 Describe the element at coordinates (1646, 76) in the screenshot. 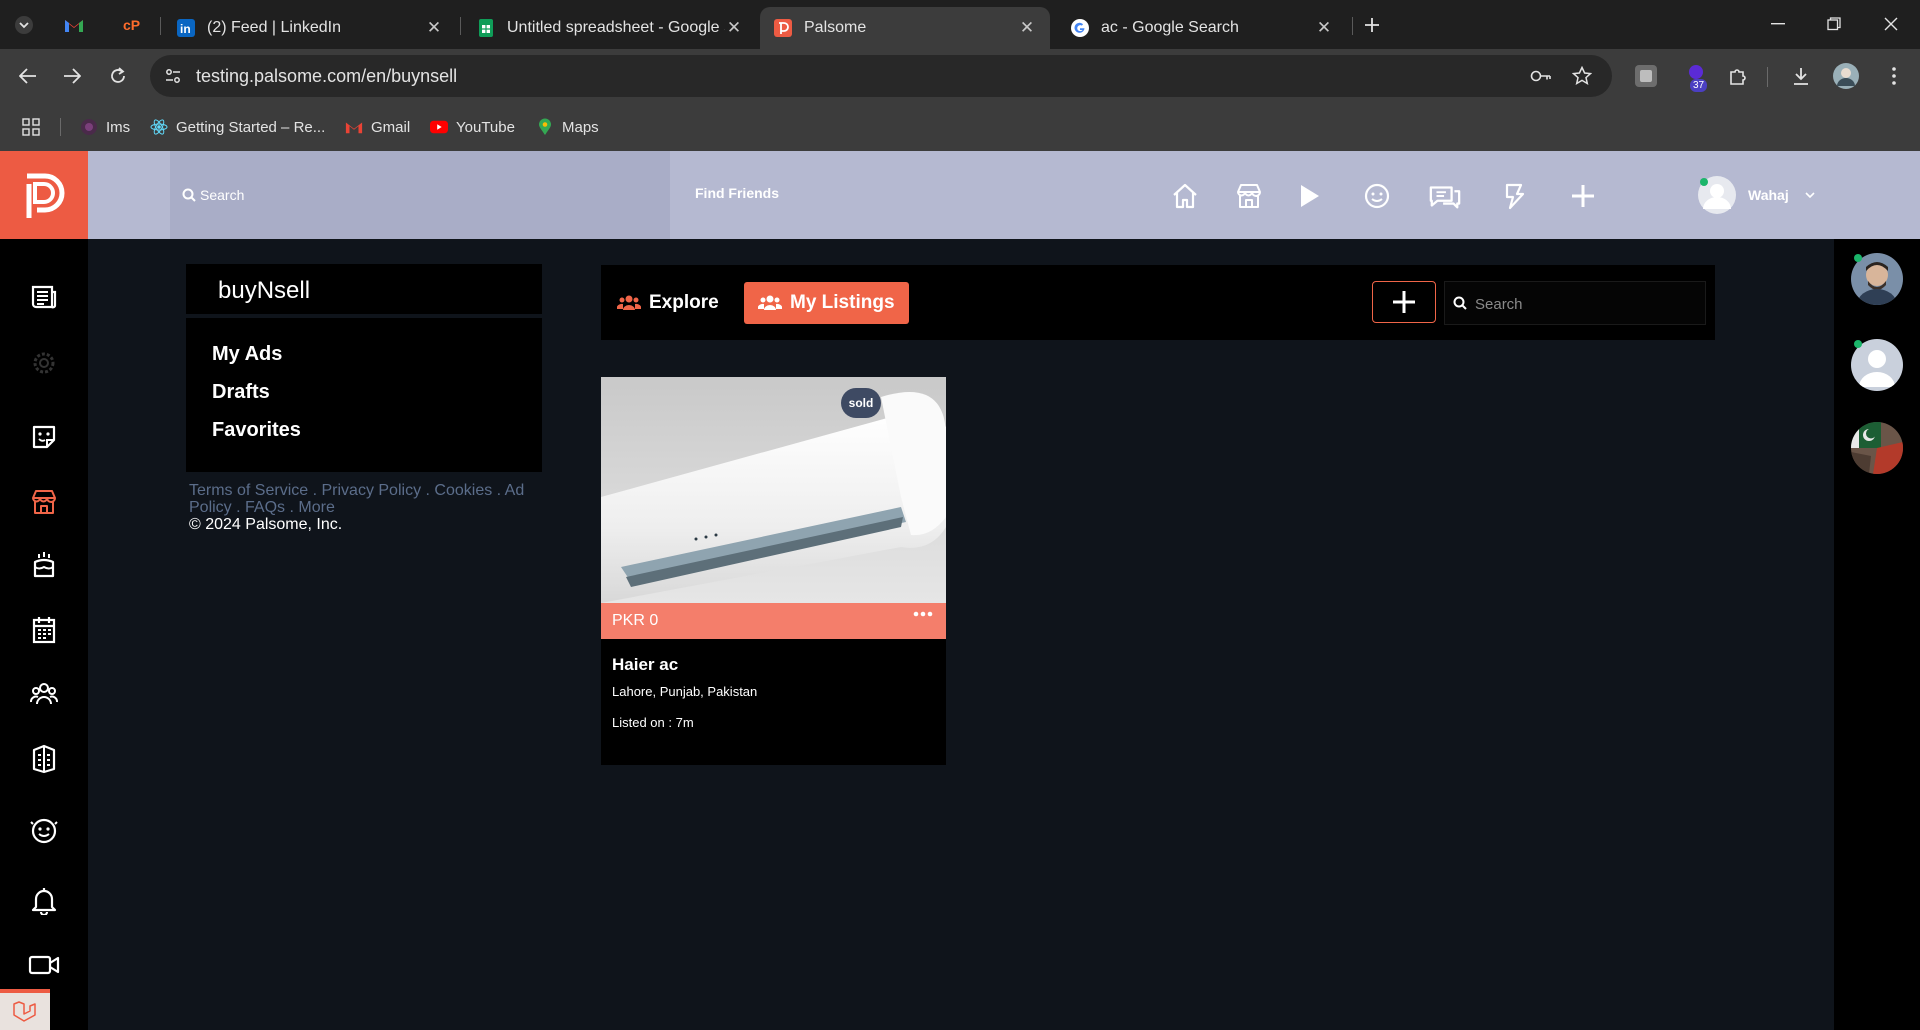

I see `extension-button` at that location.